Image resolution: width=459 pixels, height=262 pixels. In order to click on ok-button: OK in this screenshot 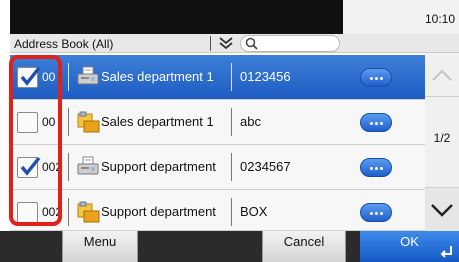, I will do `click(409, 246)`.